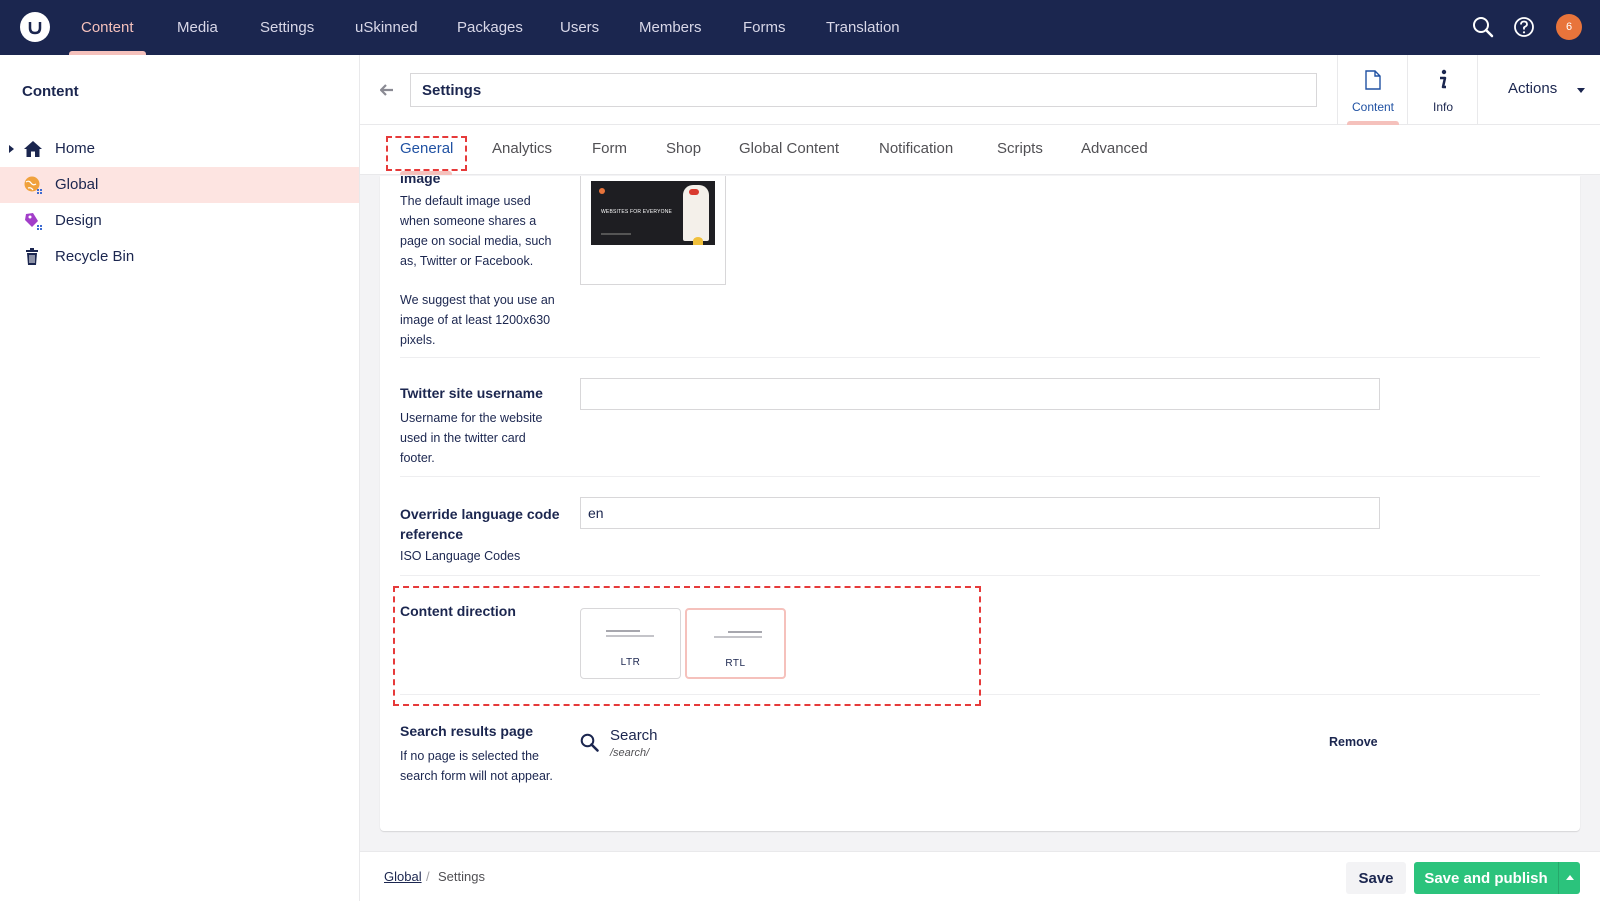 The width and height of the screenshot is (1600, 901). Describe the element at coordinates (980, 513) in the screenshot. I see `language-code-input` at that location.